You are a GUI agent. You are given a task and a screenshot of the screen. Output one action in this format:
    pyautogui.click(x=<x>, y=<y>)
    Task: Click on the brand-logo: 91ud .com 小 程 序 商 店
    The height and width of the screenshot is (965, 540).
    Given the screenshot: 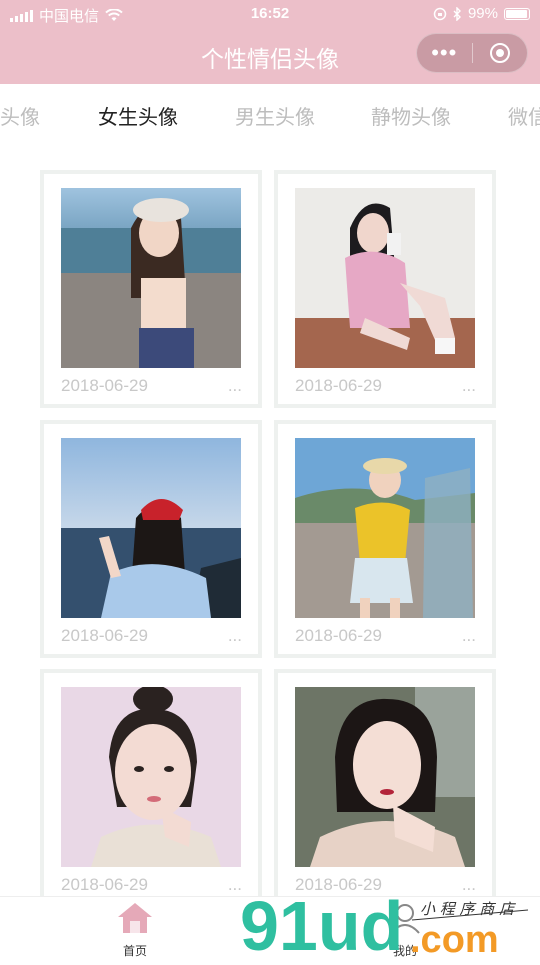 What is the action you would take?
    pyautogui.click(x=384, y=926)
    